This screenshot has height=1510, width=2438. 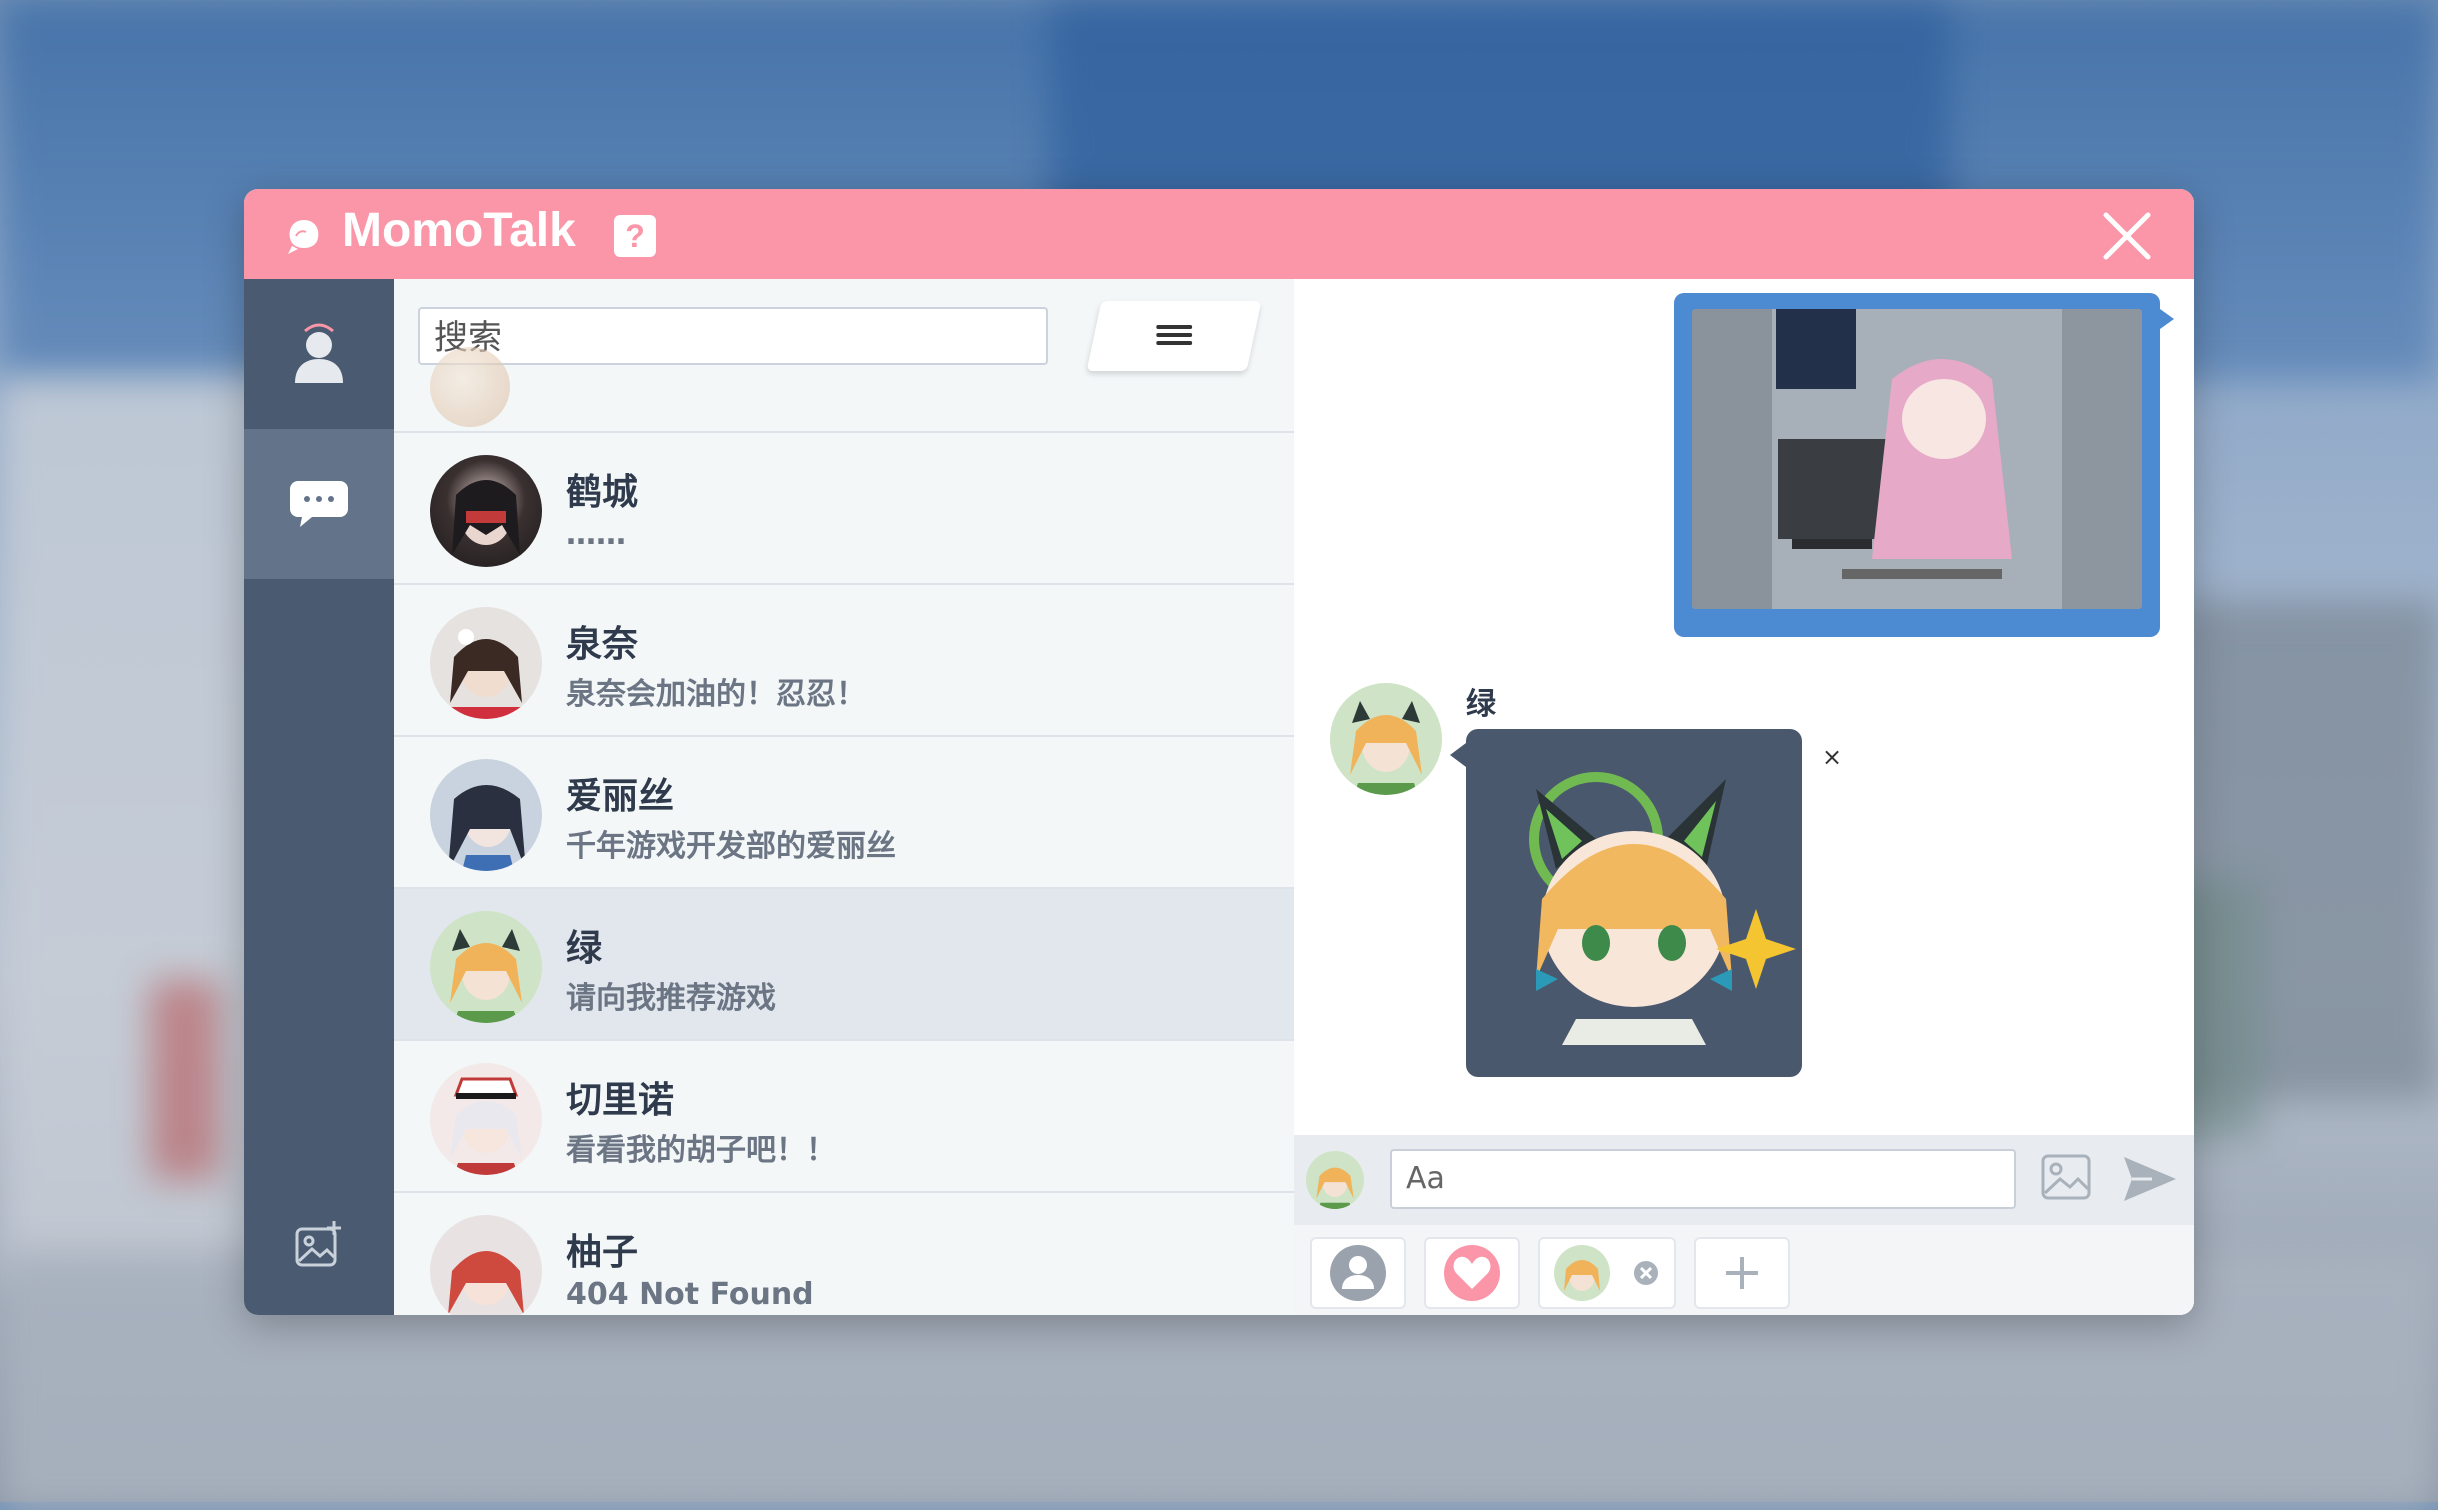 I want to click on sent-image, so click(x=1917, y=459).